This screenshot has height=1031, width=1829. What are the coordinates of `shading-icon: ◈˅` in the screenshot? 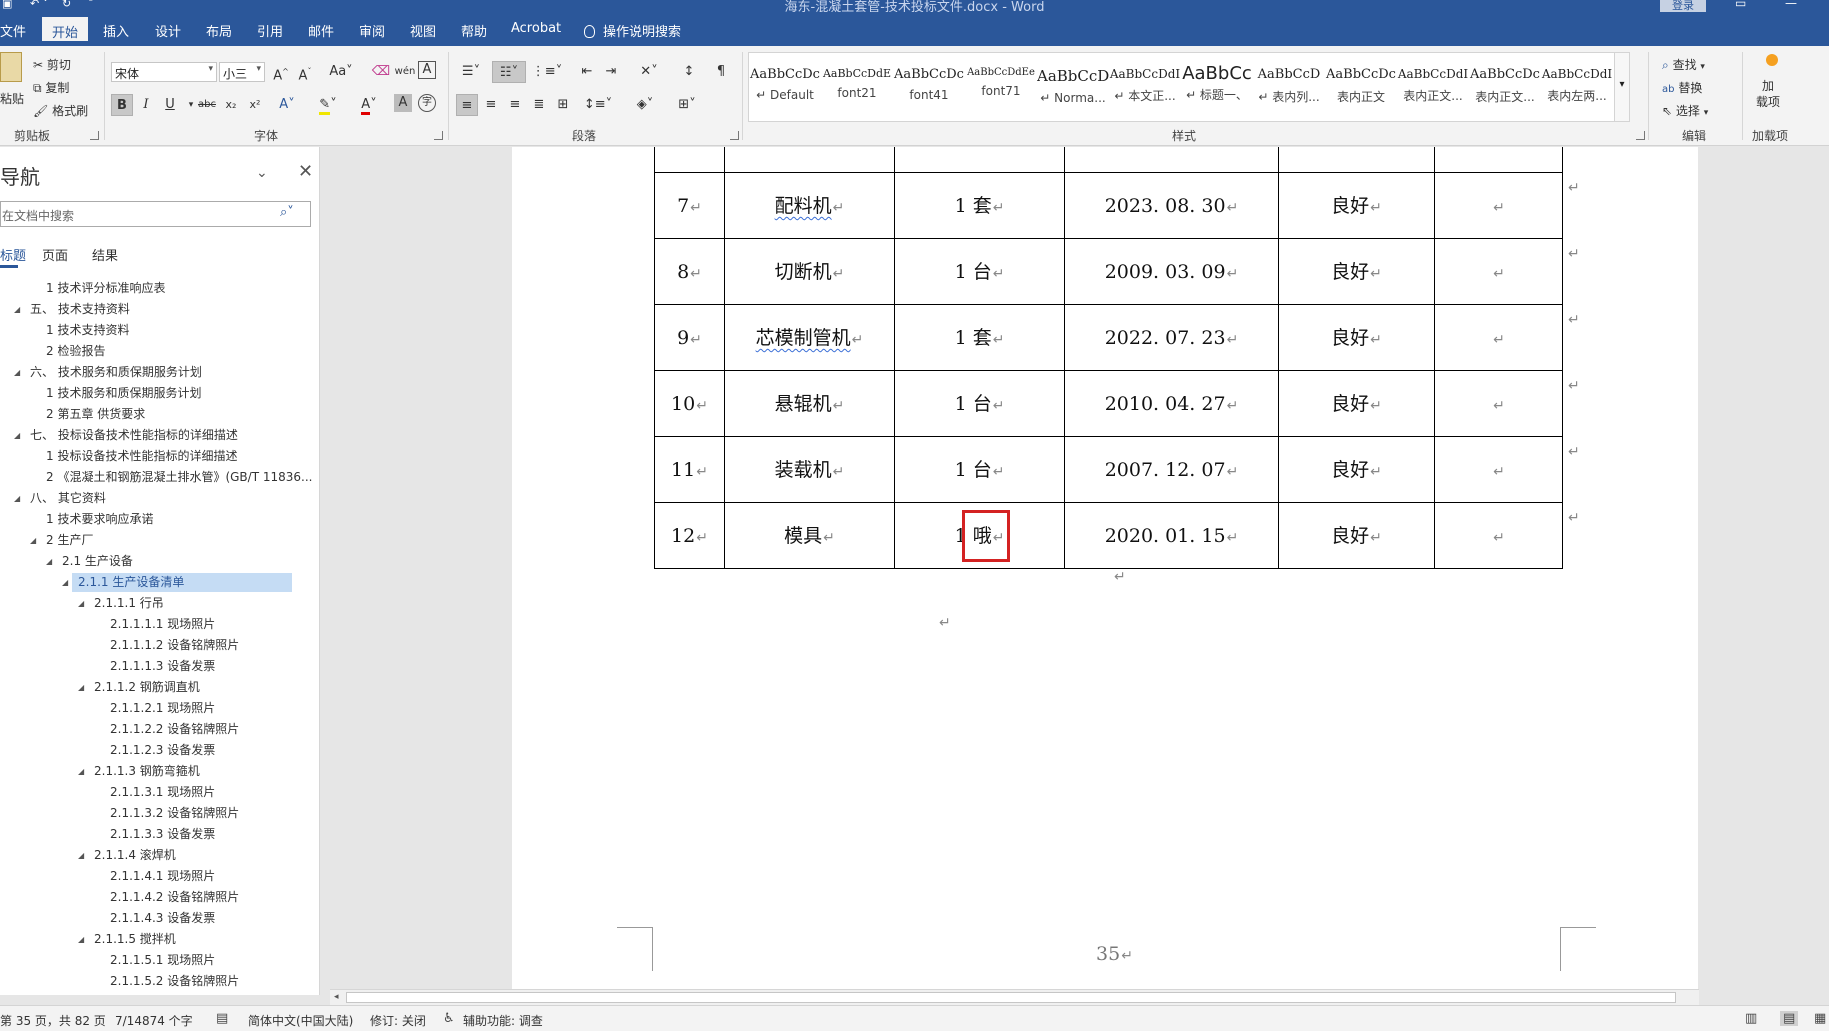 It's located at (645, 105).